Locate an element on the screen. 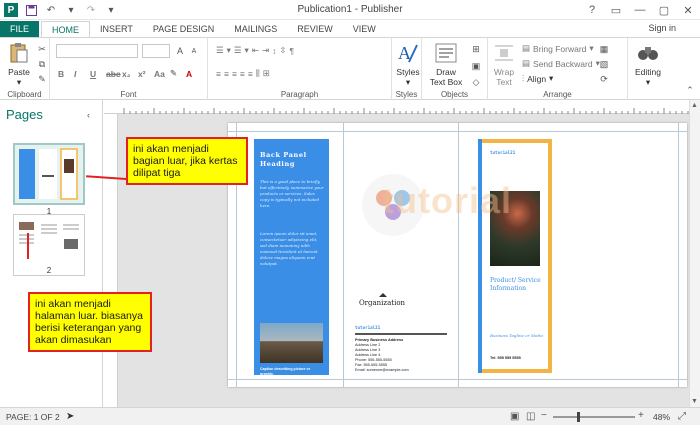 This screenshot has height=425, width=700. photo-caption: Caption describing picture or graphic. is located at coordinates (292, 372).